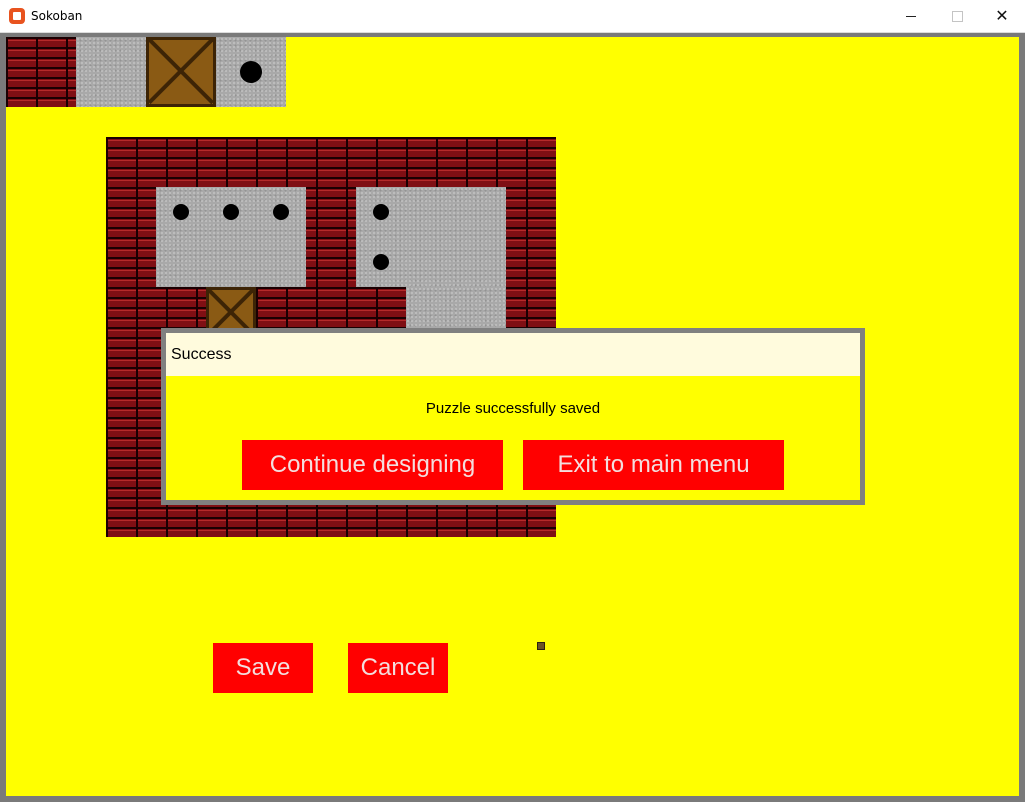 This screenshot has width=1025, height=802. I want to click on cursor-marker, so click(541, 646).